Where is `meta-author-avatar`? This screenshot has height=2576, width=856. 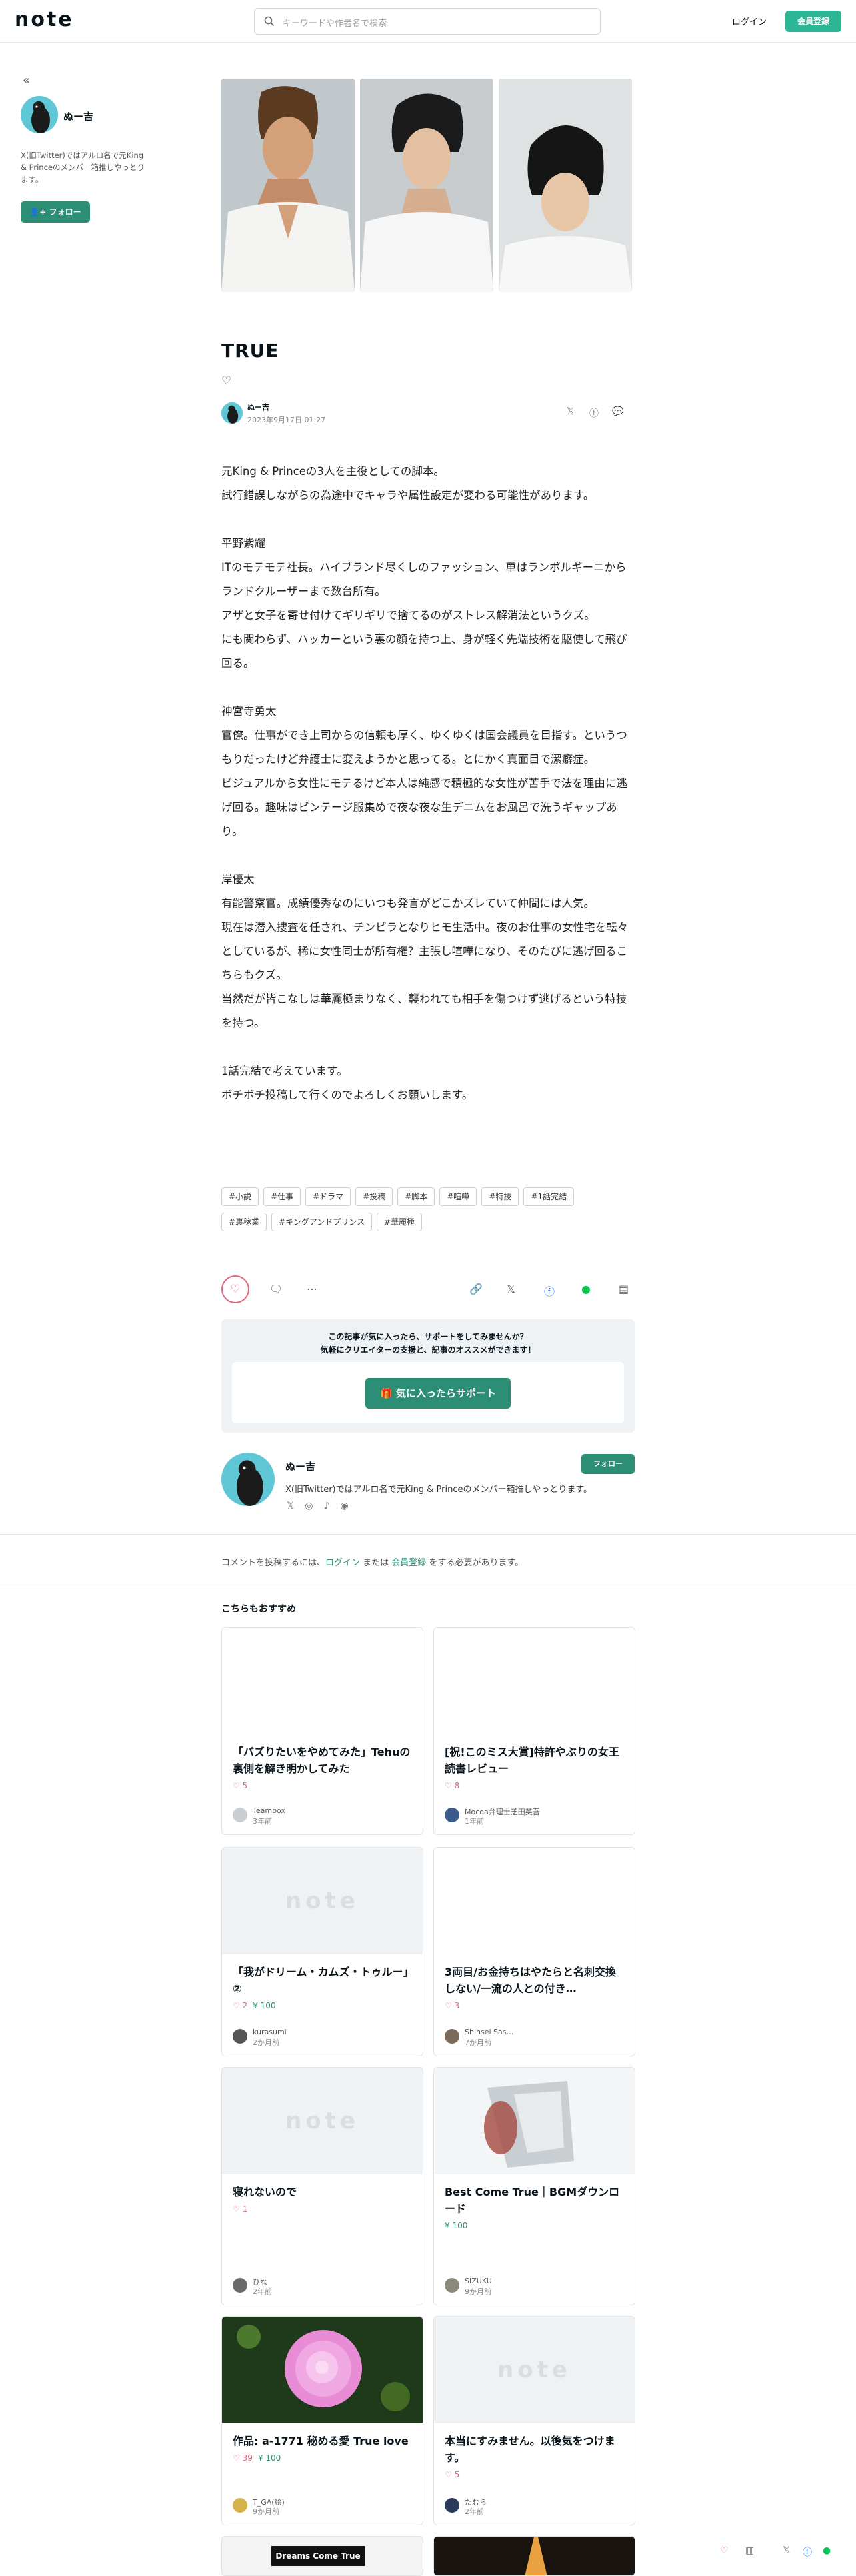
meta-author-avatar is located at coordinates (232, 413).